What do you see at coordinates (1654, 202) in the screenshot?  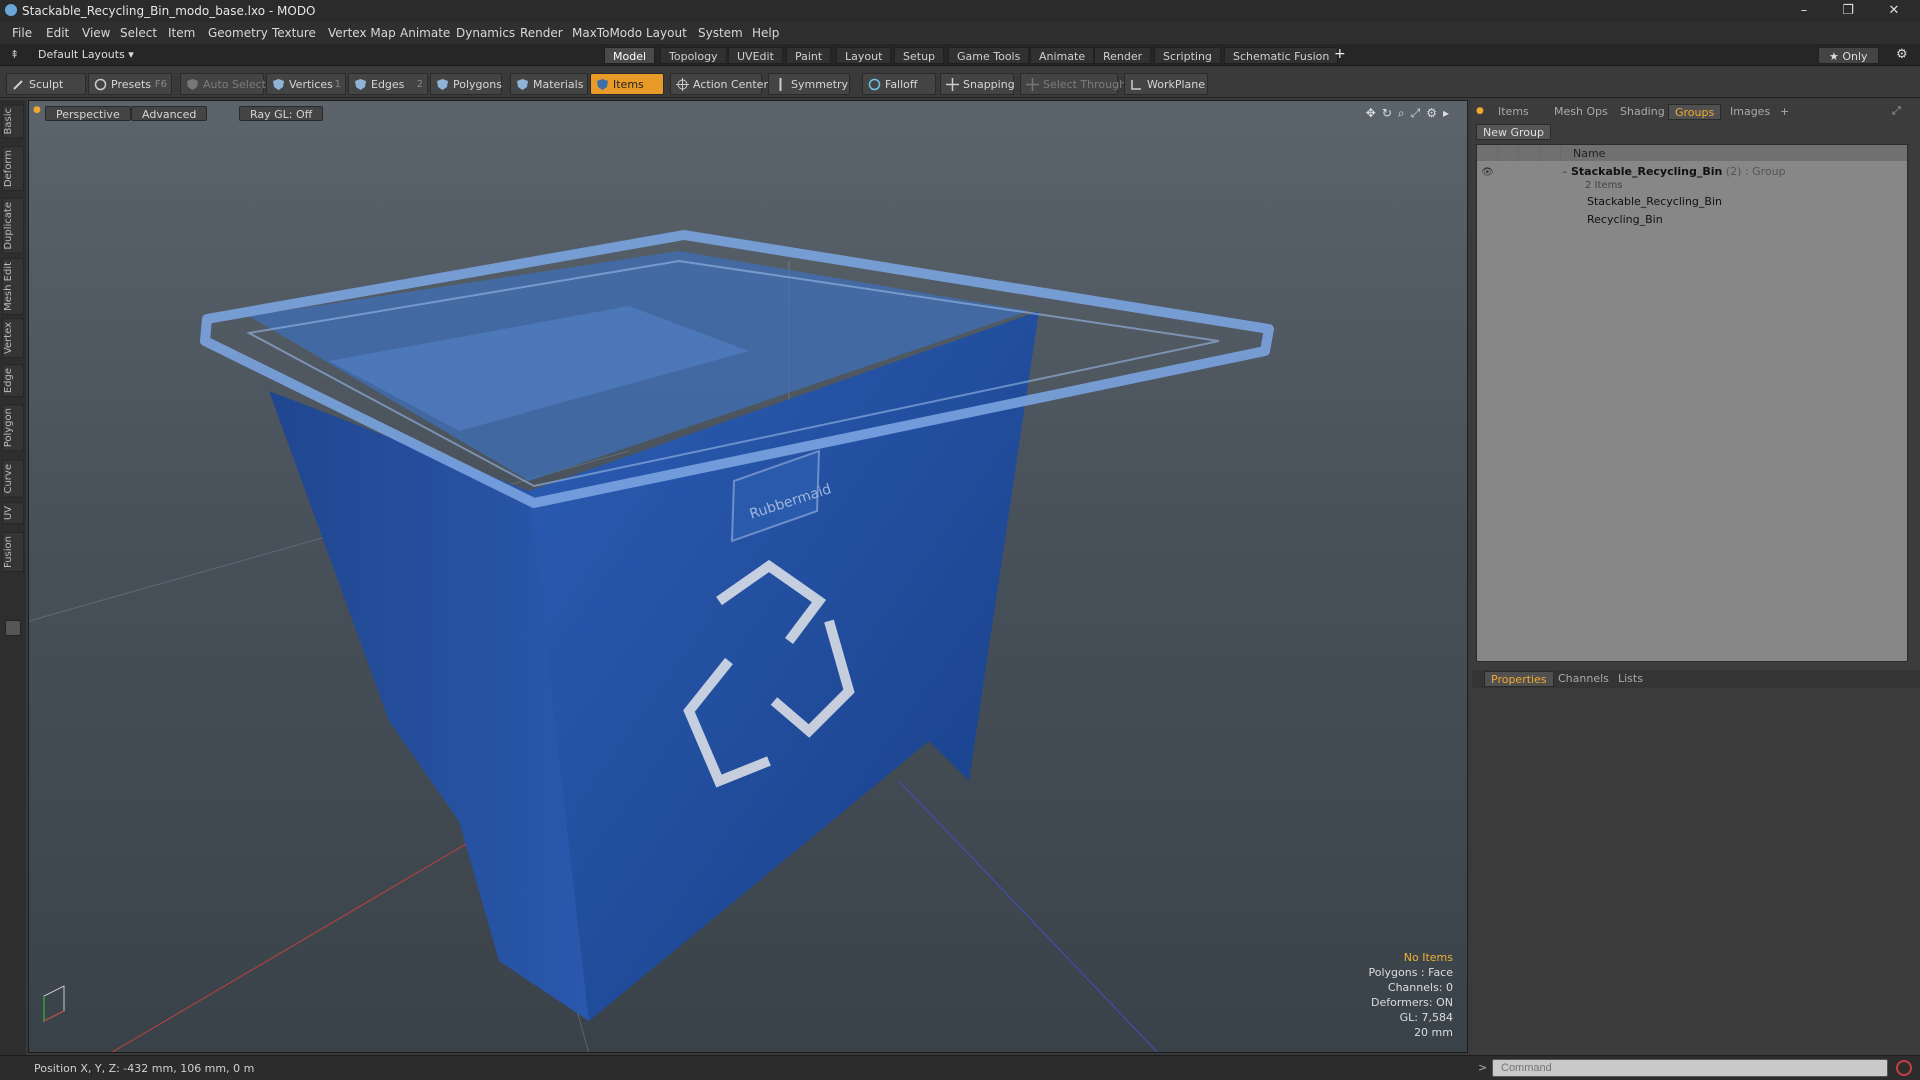 I see `group-child-item: Stackable_Recycling_Bin` at bounding box center [1654, 202].